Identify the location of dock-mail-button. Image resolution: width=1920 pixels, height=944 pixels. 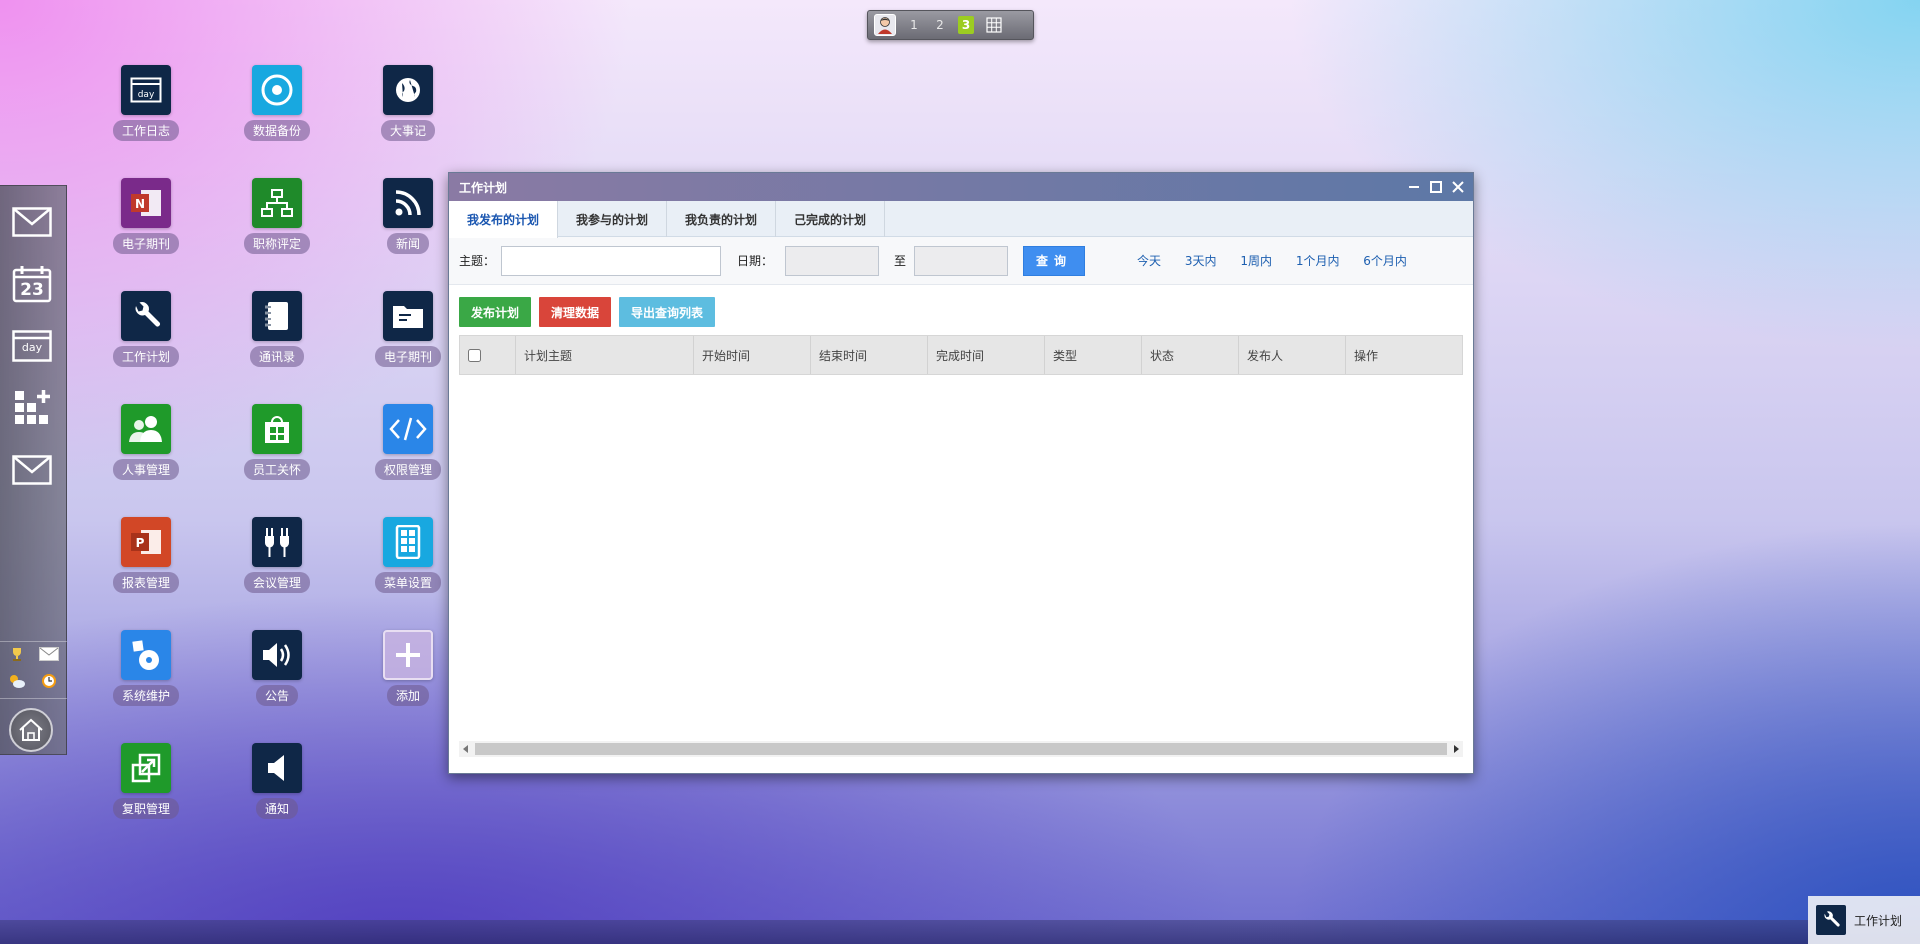
(32, 222).